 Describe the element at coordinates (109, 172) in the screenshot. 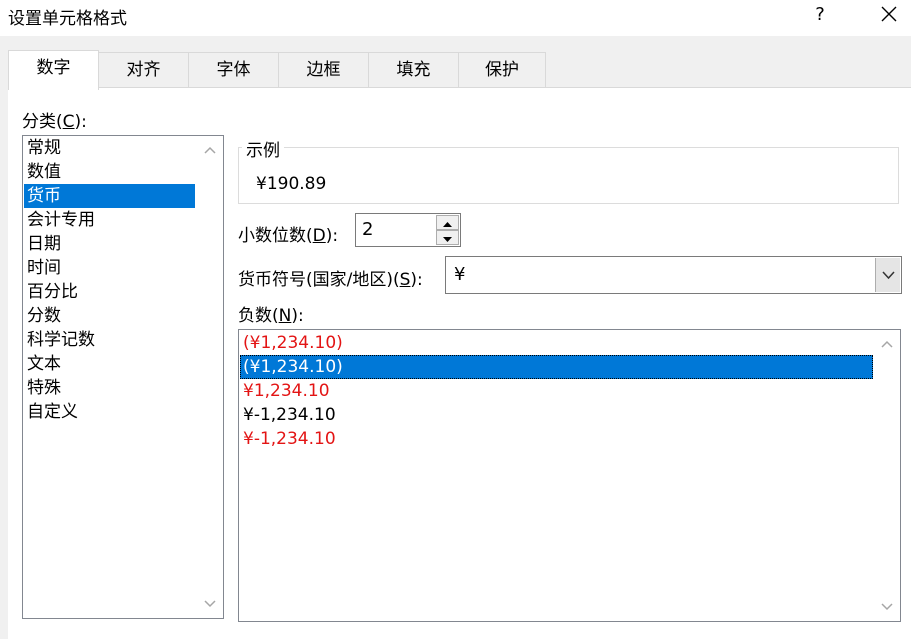

I see `category-item-number: 数值` at that location.